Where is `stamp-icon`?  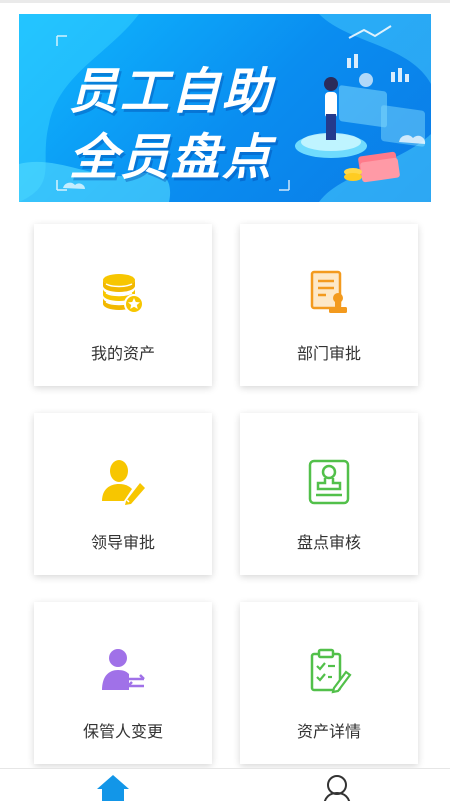
stamp-icon is located at coordinates (329, 482).